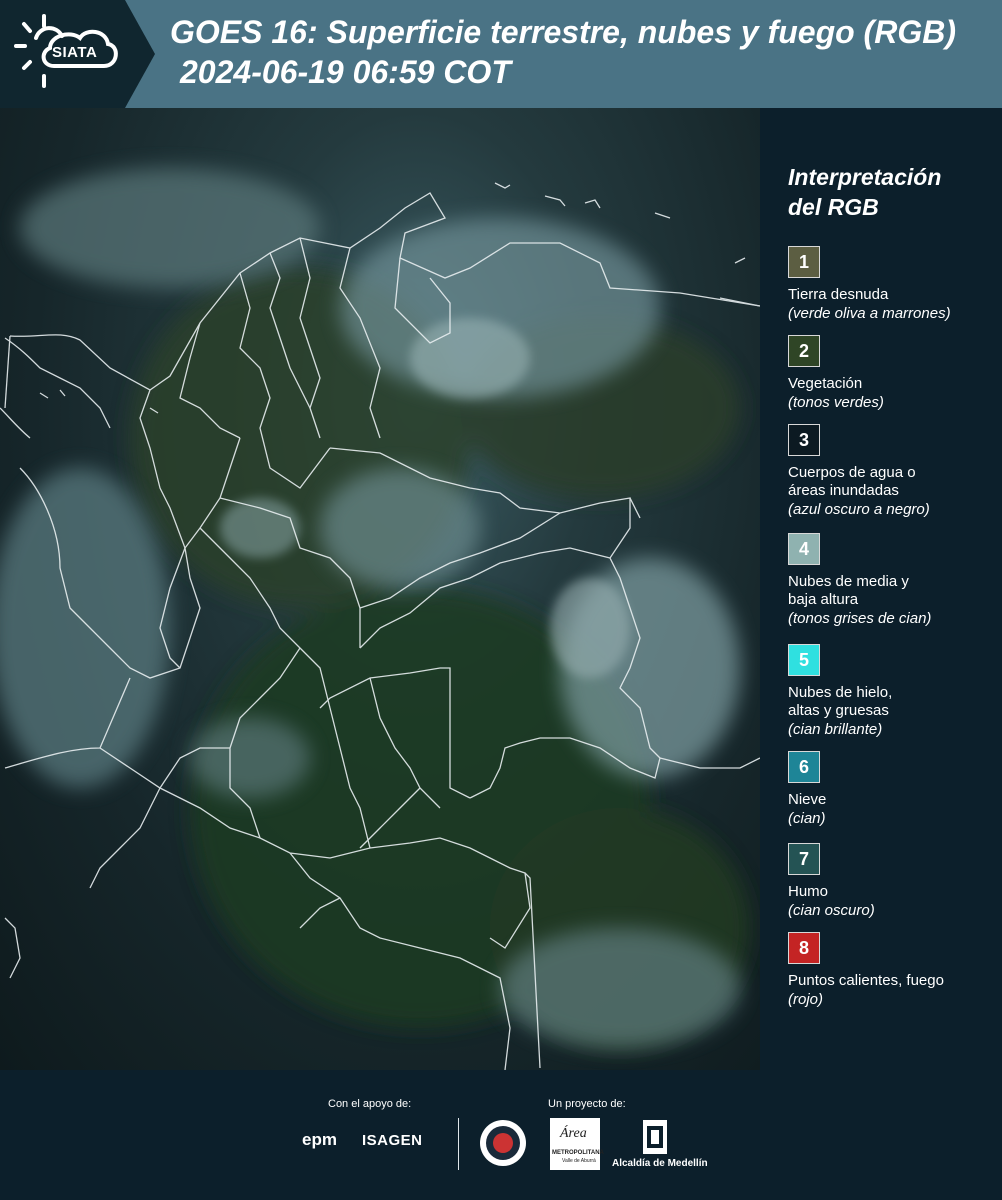 This screenshot has width=1002, height=1200. I want to click on area-logo-text: Área, so click(573, 1133).